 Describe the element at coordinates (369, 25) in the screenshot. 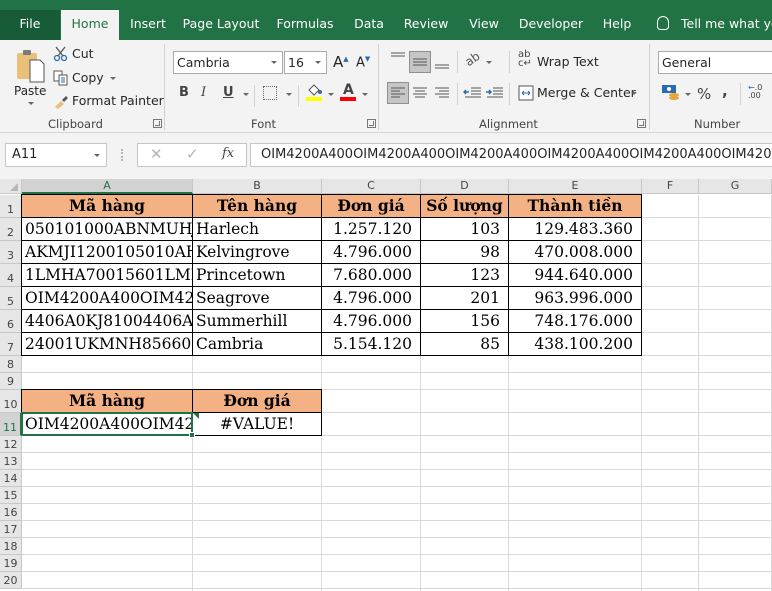

I see `tab-data: Data` at that location.